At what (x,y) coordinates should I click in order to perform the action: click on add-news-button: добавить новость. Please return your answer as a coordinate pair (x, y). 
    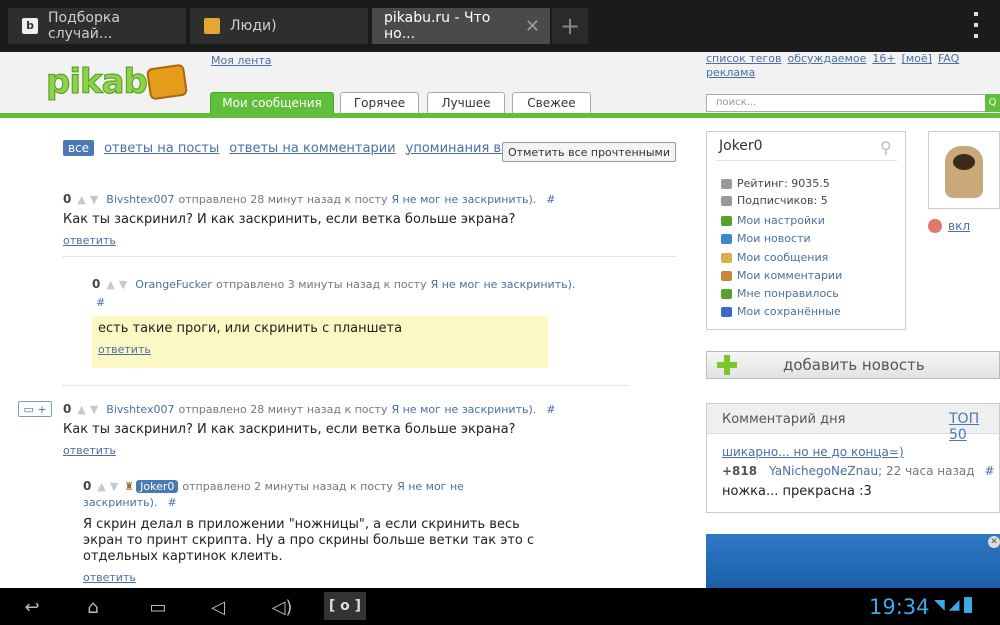
    Looking at the image, I should click on (853, 365).